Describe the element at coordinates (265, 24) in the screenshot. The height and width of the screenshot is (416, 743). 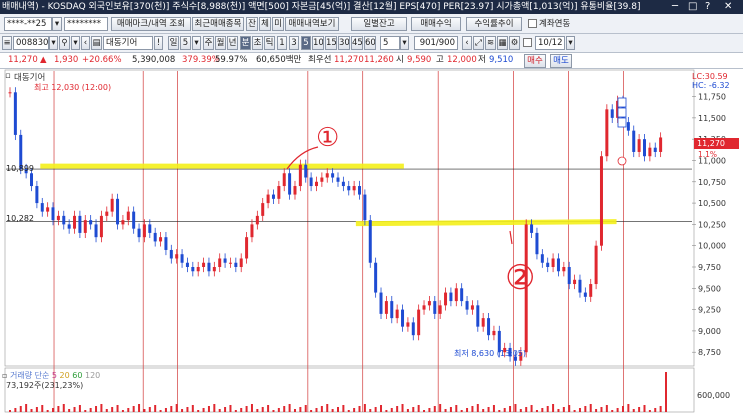
I see `filled-button: 체` at that location.